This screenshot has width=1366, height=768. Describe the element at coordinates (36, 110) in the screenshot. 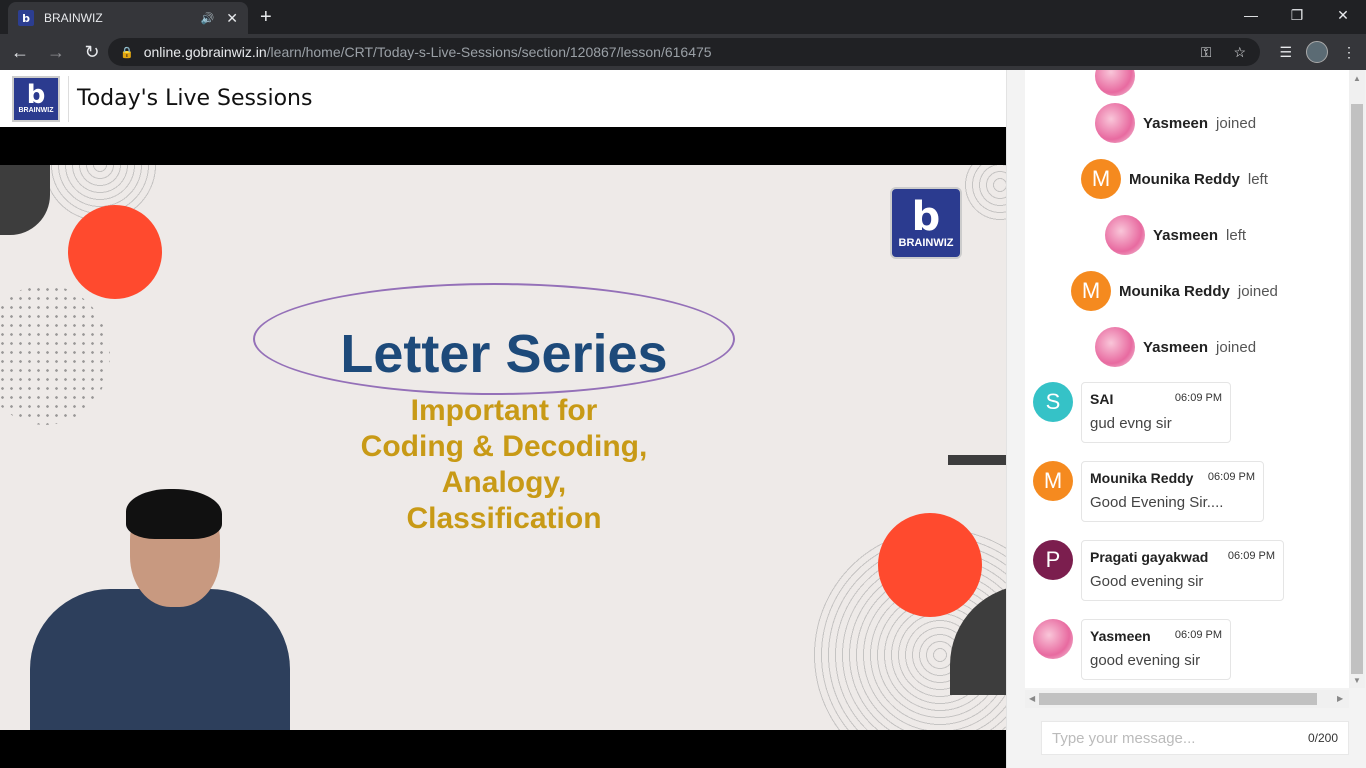

I see `logo-text: BRAINWIZ` at that location.